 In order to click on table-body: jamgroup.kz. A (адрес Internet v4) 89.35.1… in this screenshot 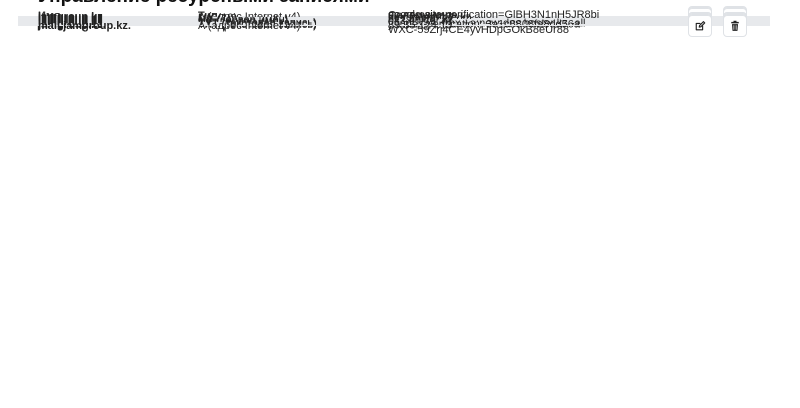, I will do `click(394, 21)`.